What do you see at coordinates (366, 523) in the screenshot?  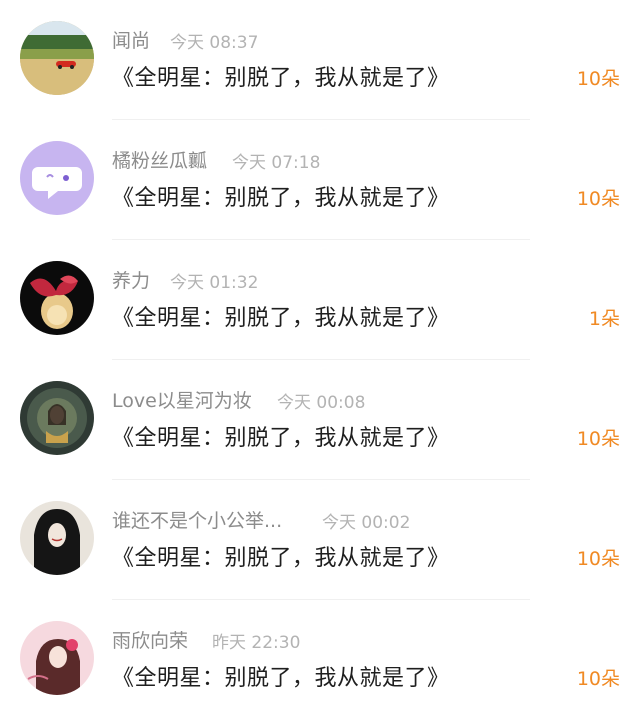 I see `timestamp: 今天 00:02` at bounding box center [366, 523].